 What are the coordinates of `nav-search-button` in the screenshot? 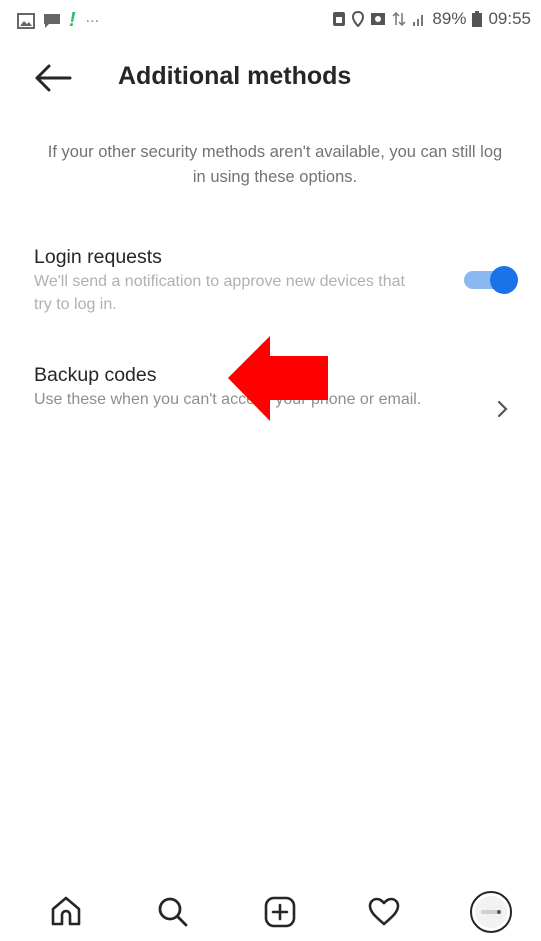 It's located at (173, 912).